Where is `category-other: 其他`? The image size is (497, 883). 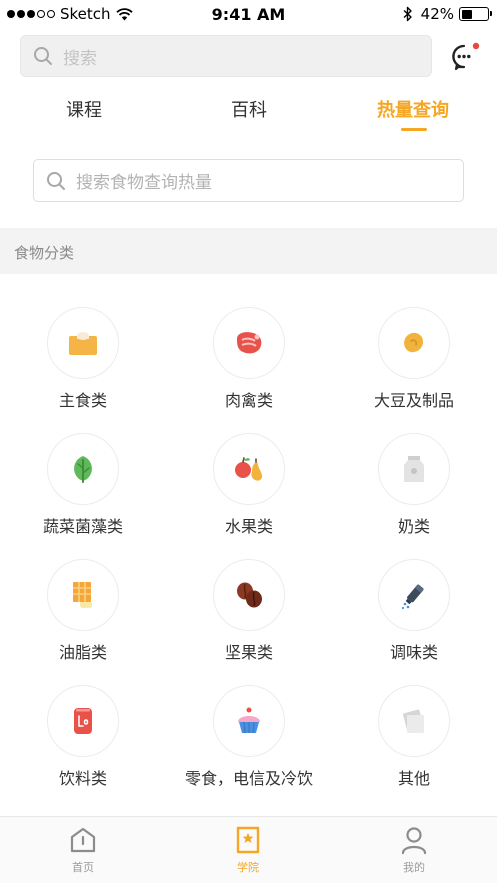
category-other: 其他 is located at coordinates (414, 740).